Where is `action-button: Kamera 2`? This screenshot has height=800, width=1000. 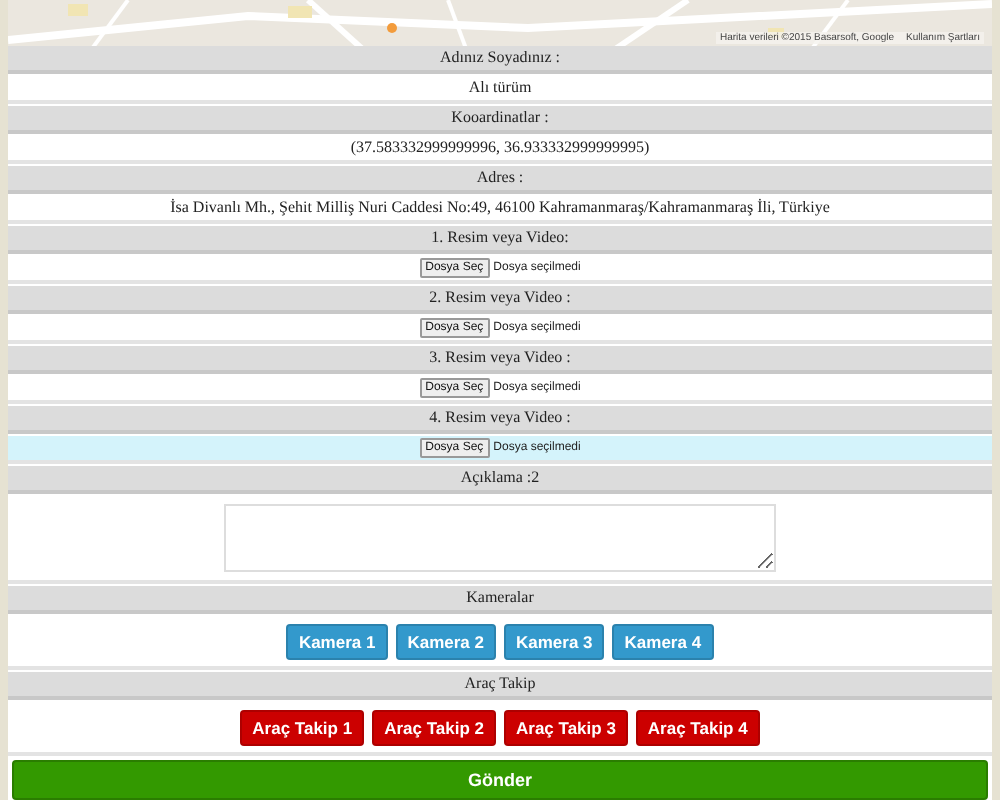
action-button: Kamera 2 is located at coordinates (445, 641).